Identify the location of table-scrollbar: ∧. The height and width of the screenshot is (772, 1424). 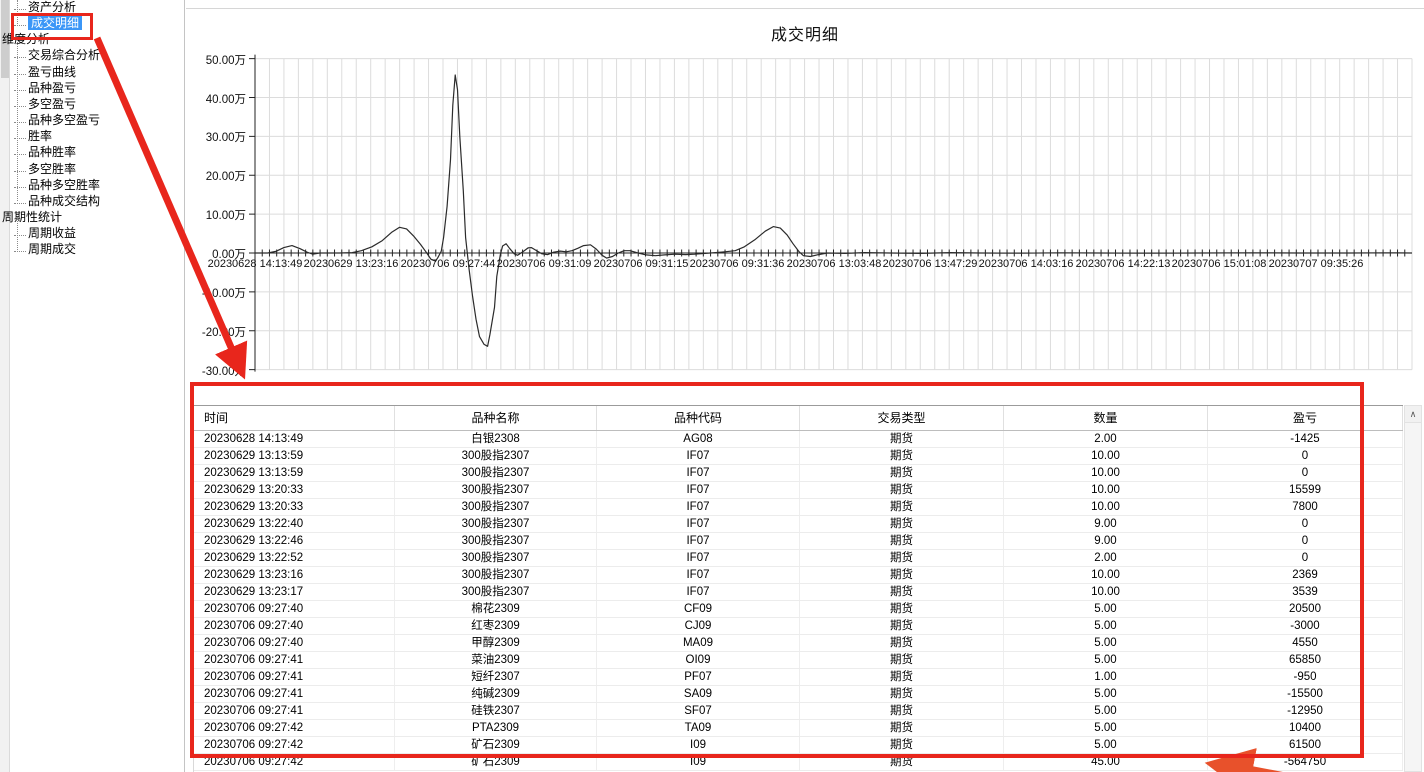
(1413, 588).